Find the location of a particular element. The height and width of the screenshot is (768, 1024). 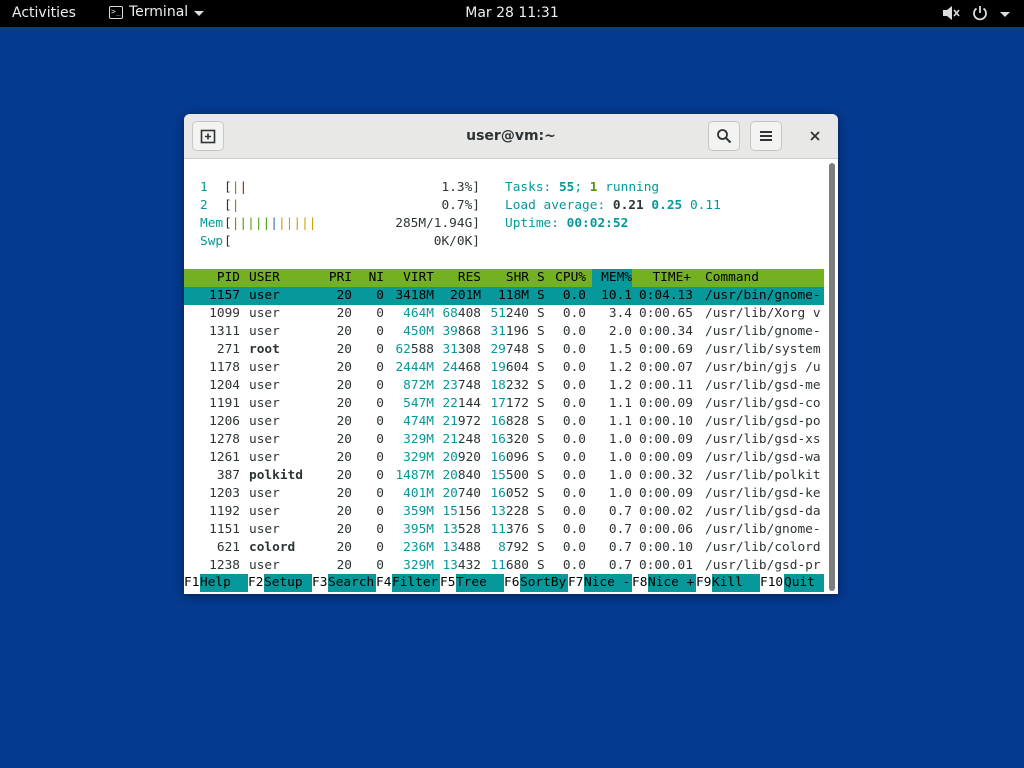

fkey-f6: F6 is located at coordinates (511, 583).